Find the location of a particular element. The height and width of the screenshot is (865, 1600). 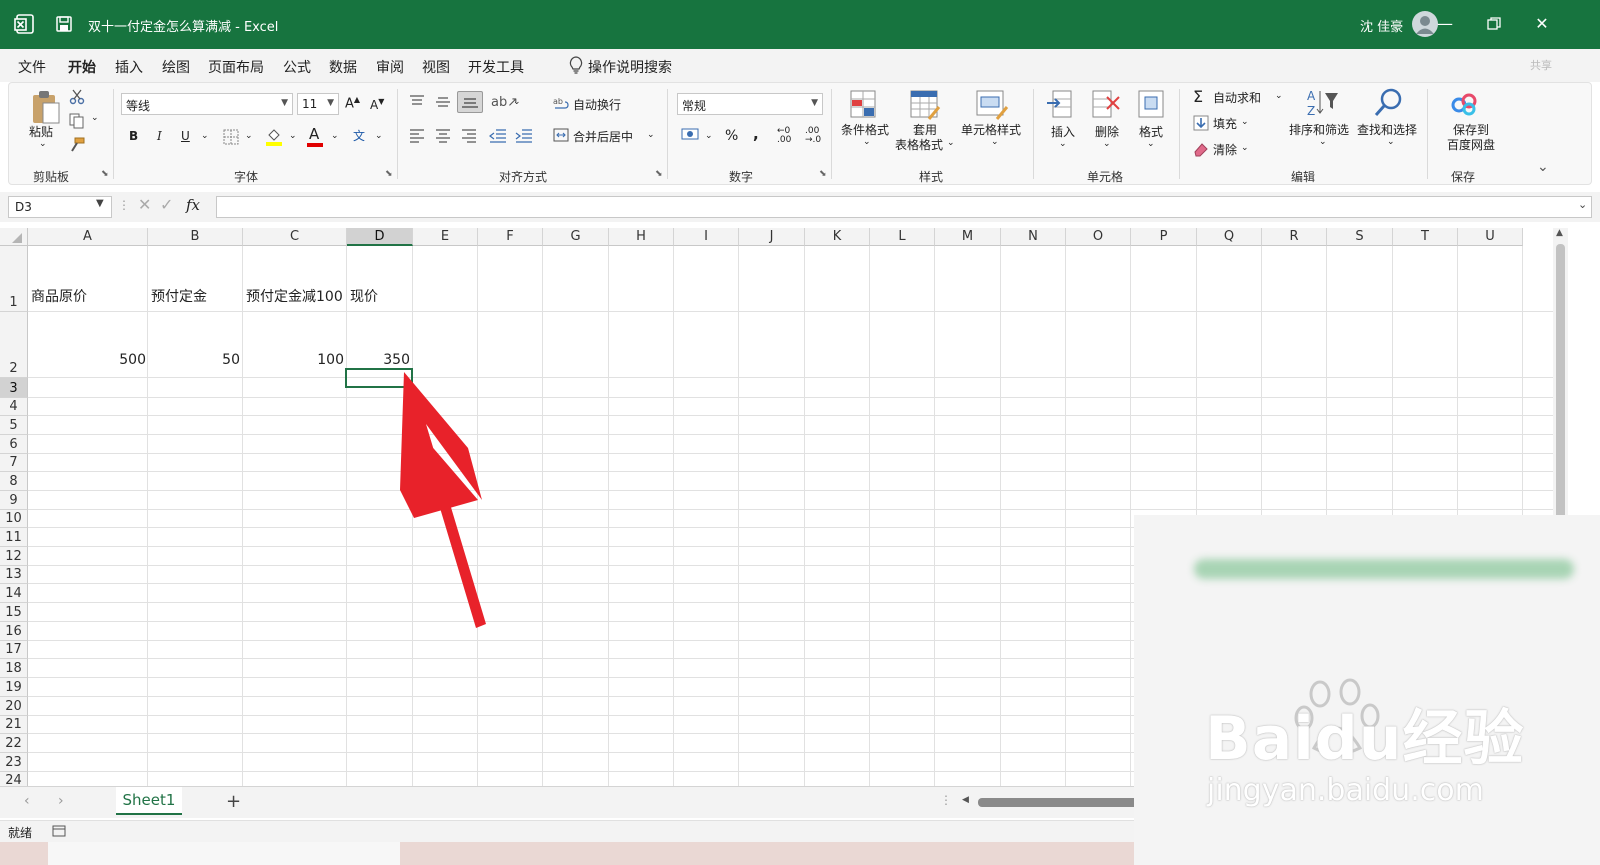

merge-center-button: 合并后居中 is located at coordinates (603, 136).